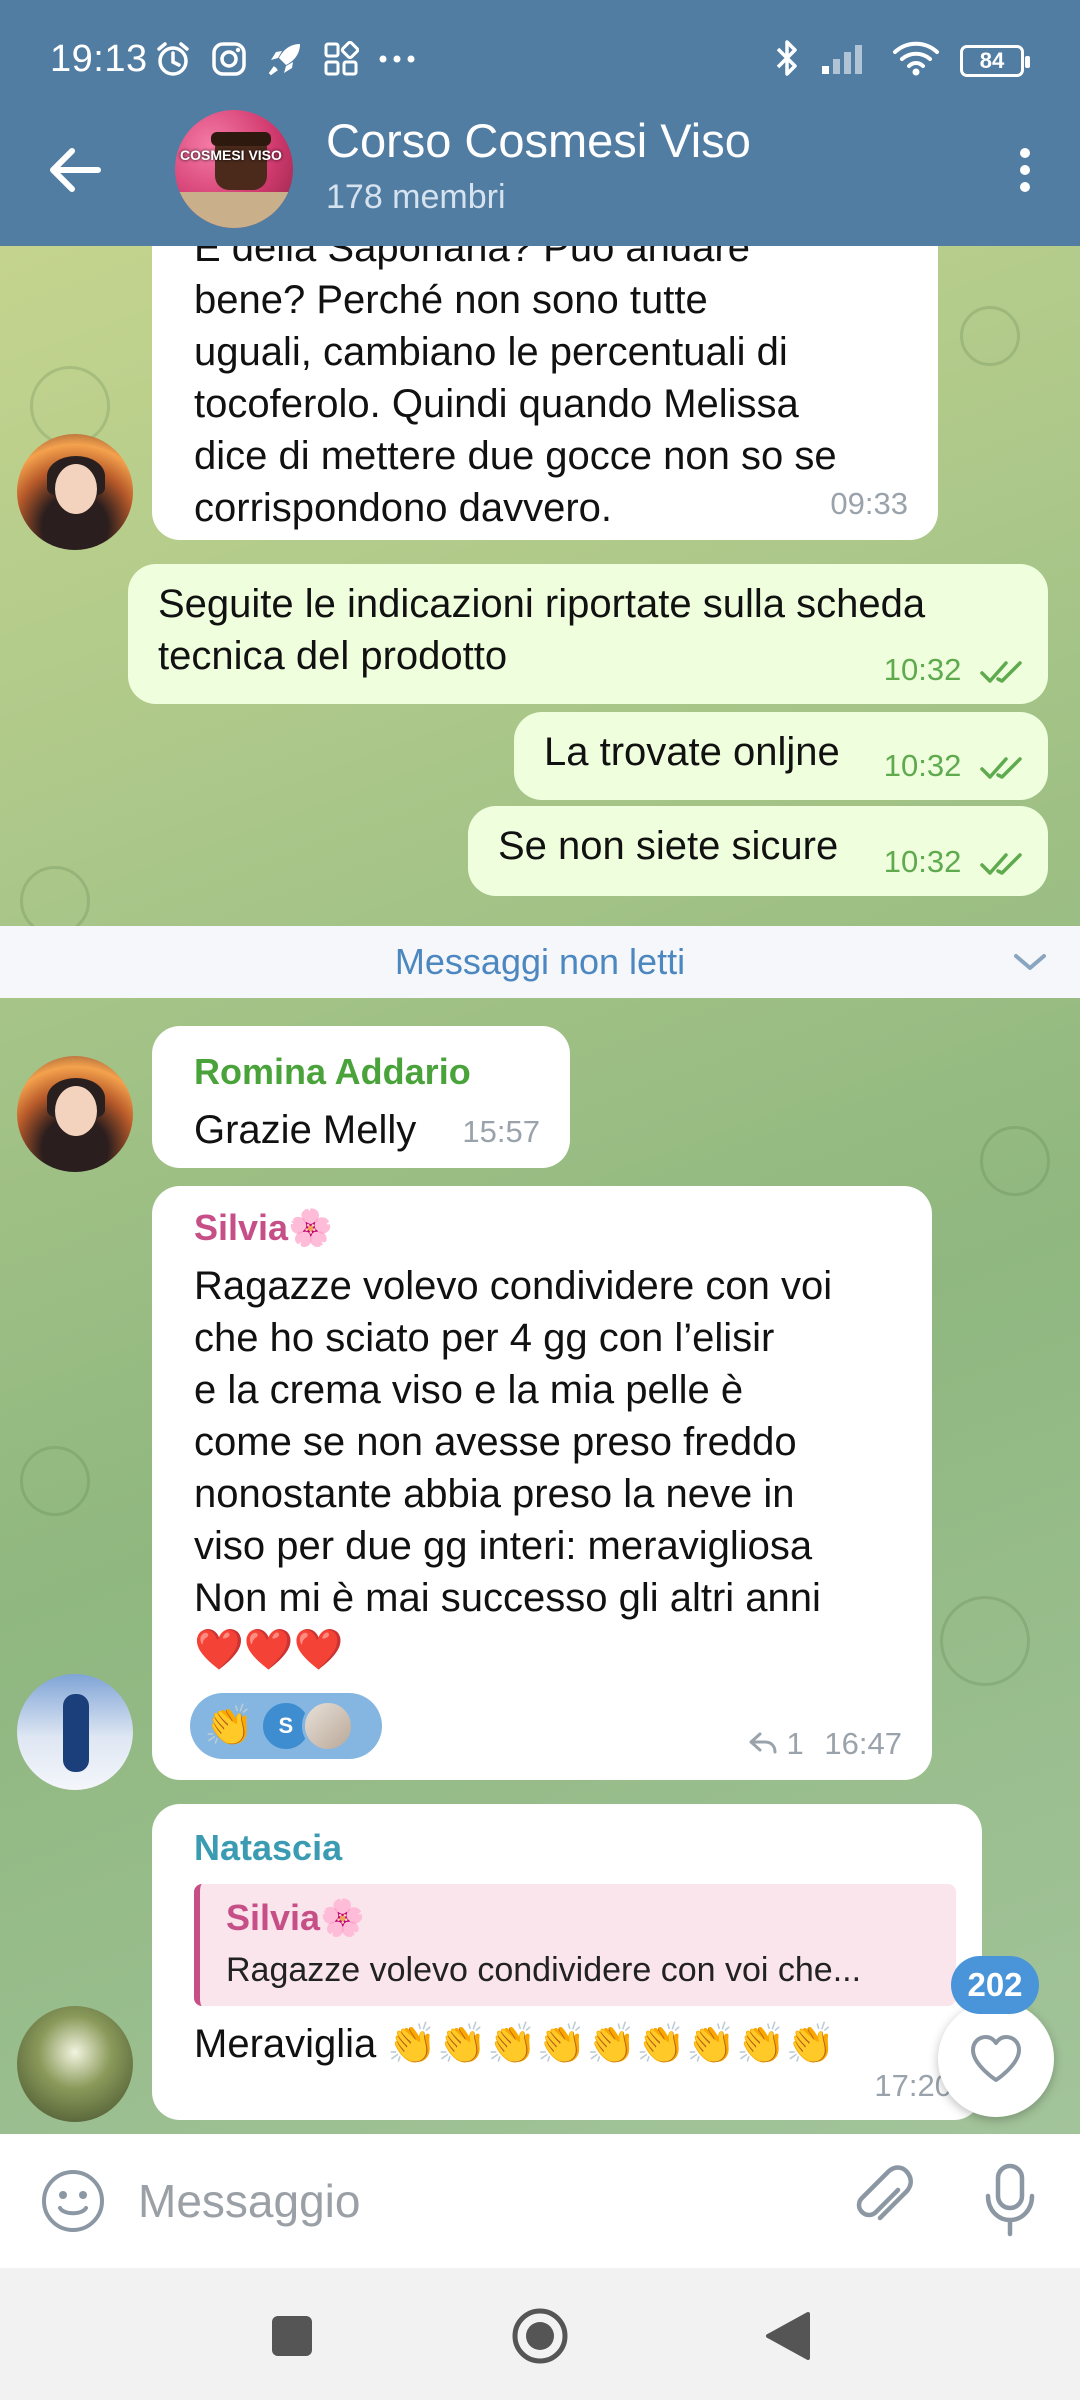 The width and height of the screenshot is (1080, 2400). I want to click on paperclip-icon, so click(884, 2193).